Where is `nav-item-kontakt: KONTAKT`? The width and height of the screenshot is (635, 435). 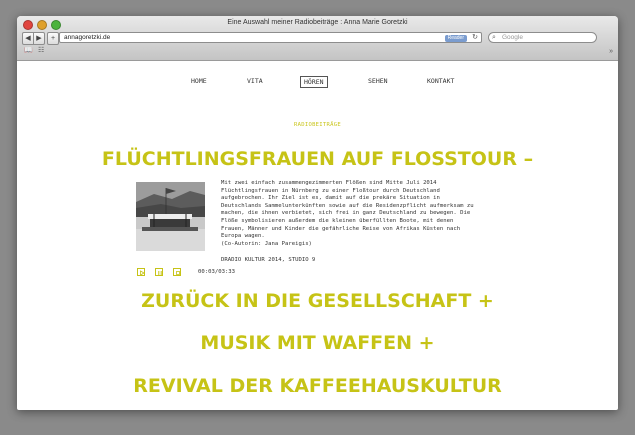 nav-item-kontakt: KONTAKT is located at coordinates (440, 81).